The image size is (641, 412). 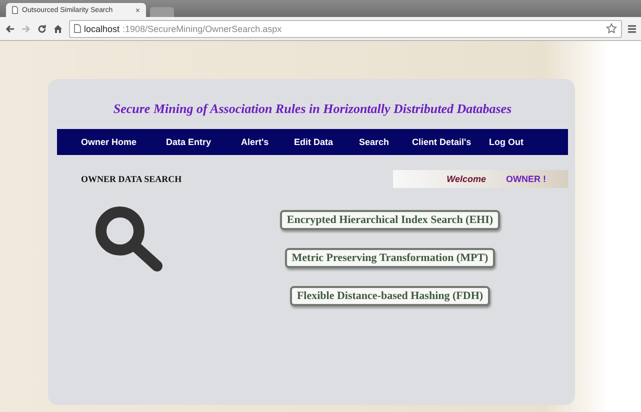 What do you see at coordinates (131, 179) in the screenshot?
I see `section-title: OWNER DATA SEARCH` at bounding box center [131, 179].